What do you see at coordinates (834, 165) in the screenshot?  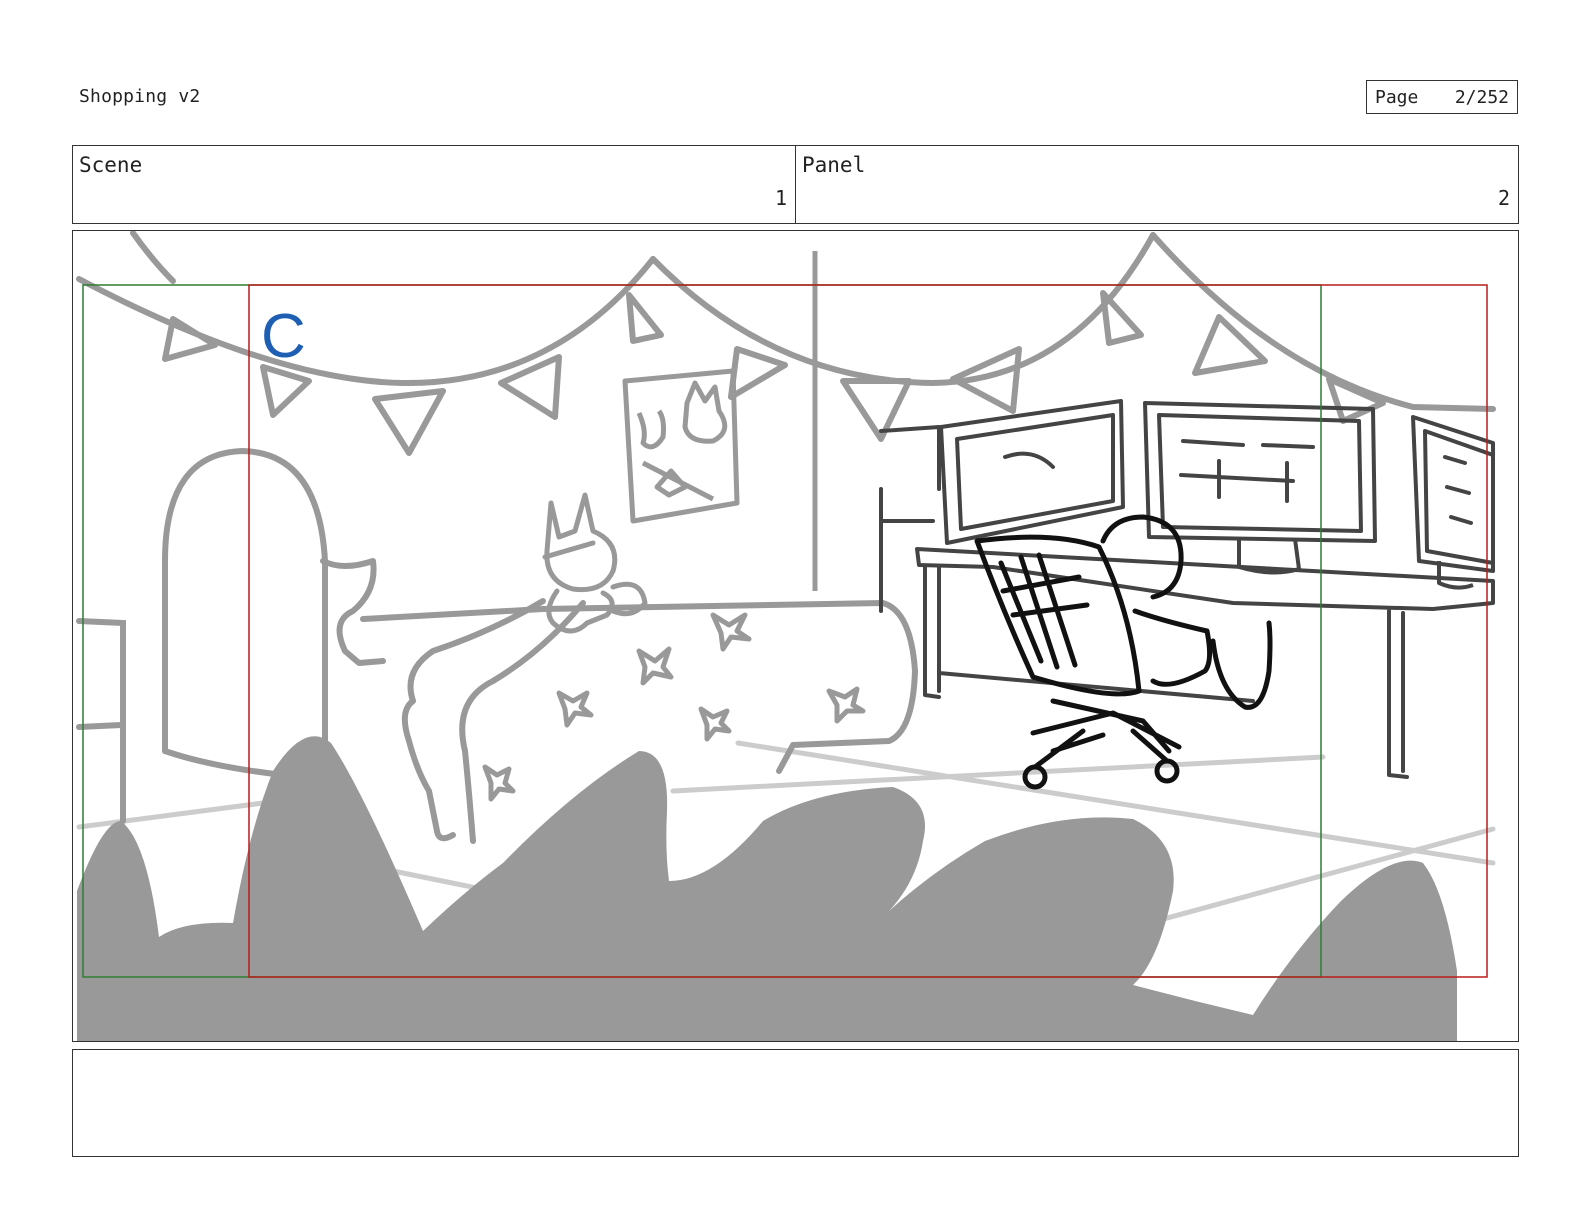 I see `panel-label: Panel` at bounding box center [834, 165].